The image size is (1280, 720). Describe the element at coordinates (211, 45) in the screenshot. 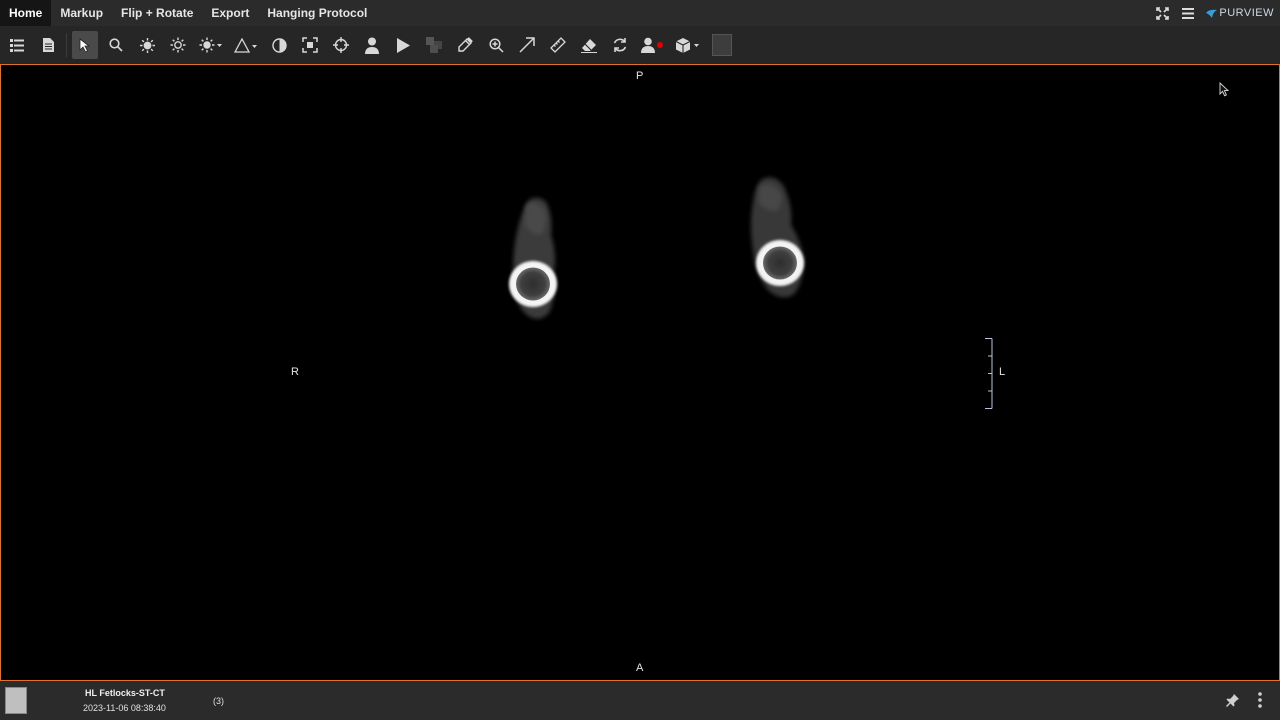

I see `brightness-dropdown-icon` at that location.